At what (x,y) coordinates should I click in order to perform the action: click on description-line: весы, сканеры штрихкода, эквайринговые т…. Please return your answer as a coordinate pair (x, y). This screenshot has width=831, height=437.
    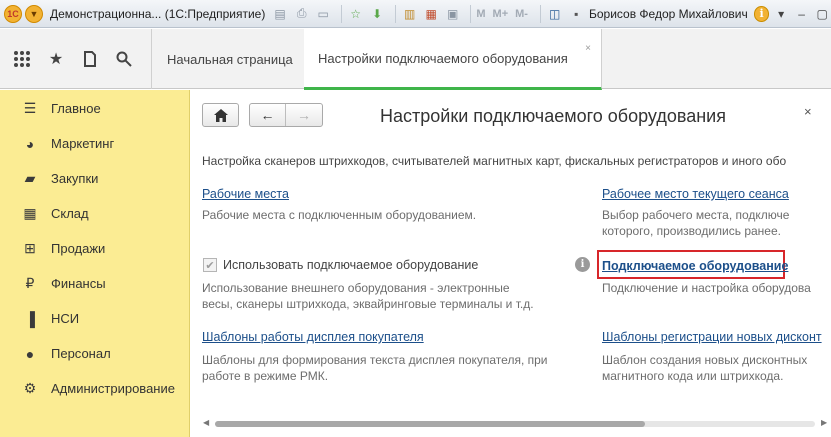
    Looking at the image, I should click on (368, 304).